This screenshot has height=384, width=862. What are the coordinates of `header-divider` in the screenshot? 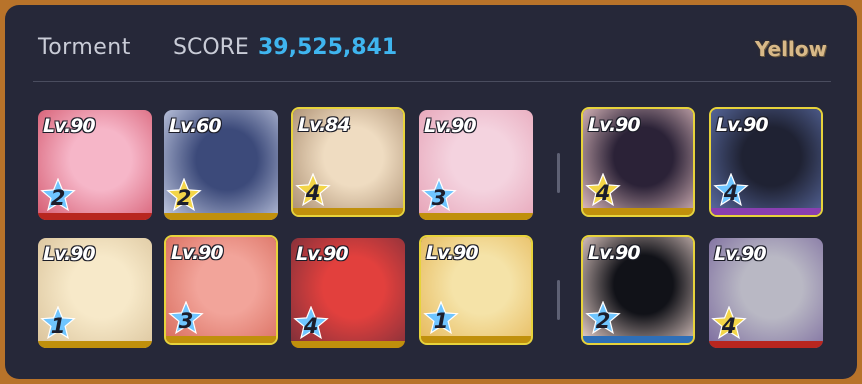 It's located at (432, 81).